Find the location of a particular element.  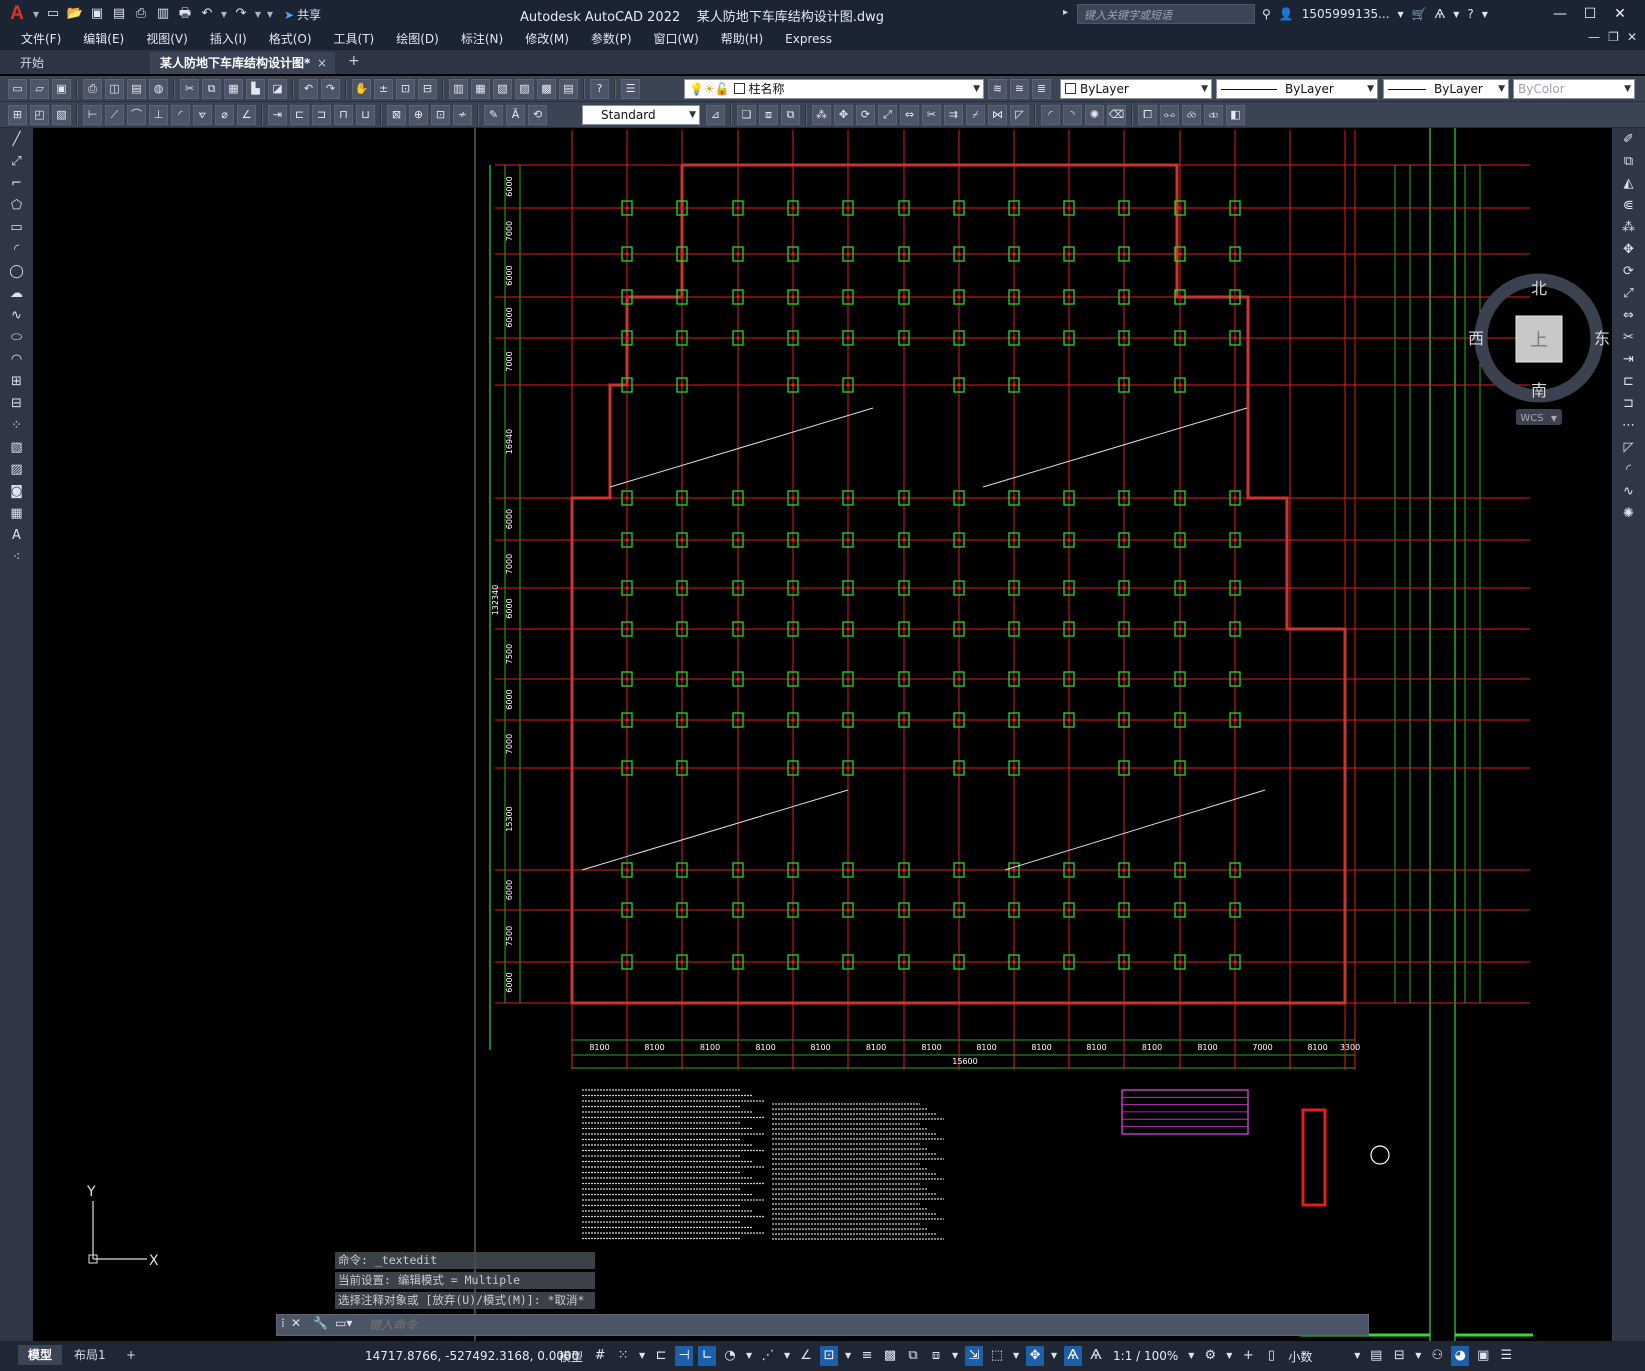

search-icon: ⚲ is located at coordinates (1266, 14).